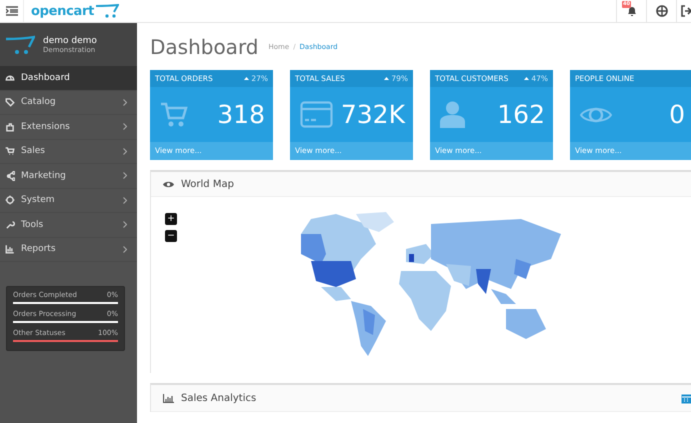  Describe the element at coordinates (171, 219) in the screenshot. I see `zoom-in-button: +` at that location.